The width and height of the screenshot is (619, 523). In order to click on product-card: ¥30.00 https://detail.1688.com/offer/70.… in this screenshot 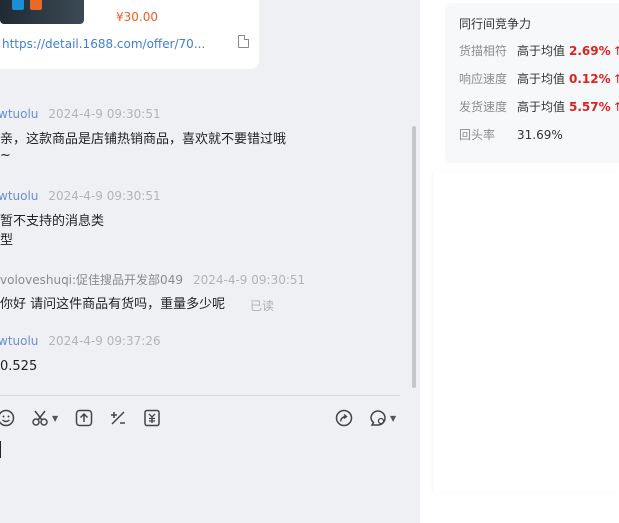, I will do `click(129, 34)`.